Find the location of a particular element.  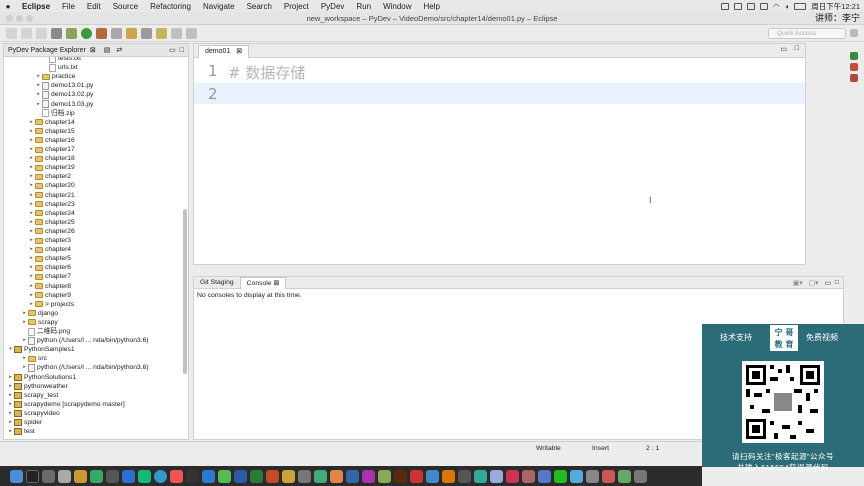

vscode-icon is located at coordinates (208, 476).